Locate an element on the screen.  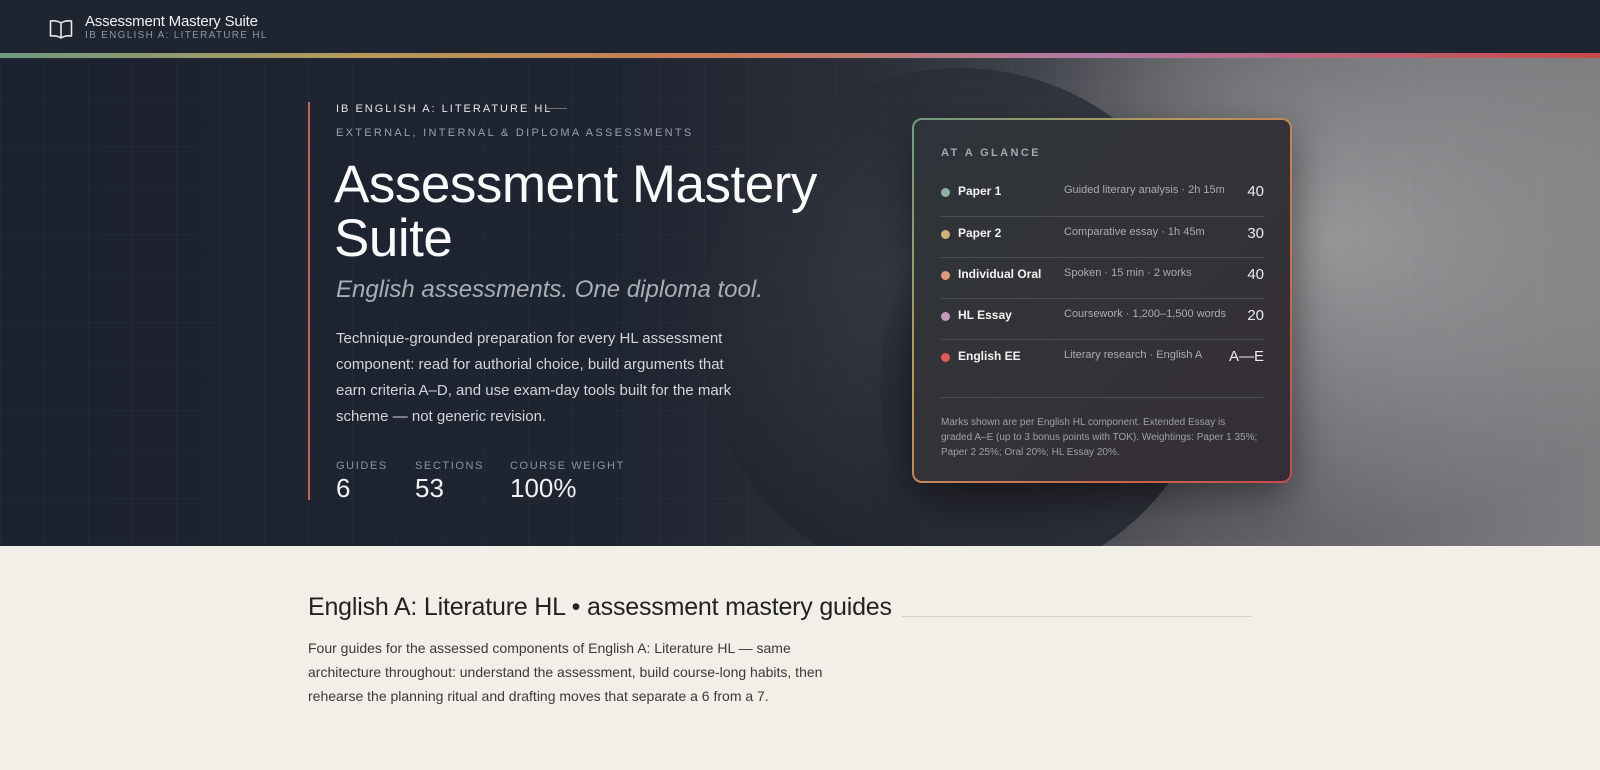
card-note-divider is located at coordinates (1102, 397).